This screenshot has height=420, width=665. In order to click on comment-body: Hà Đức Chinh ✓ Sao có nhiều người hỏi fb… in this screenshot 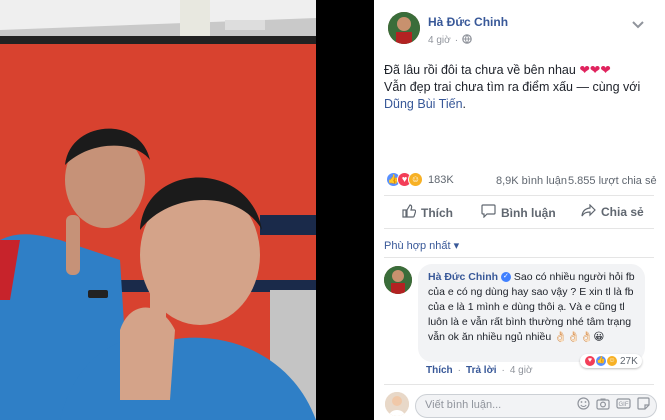, I will do `click(535, 307)`.